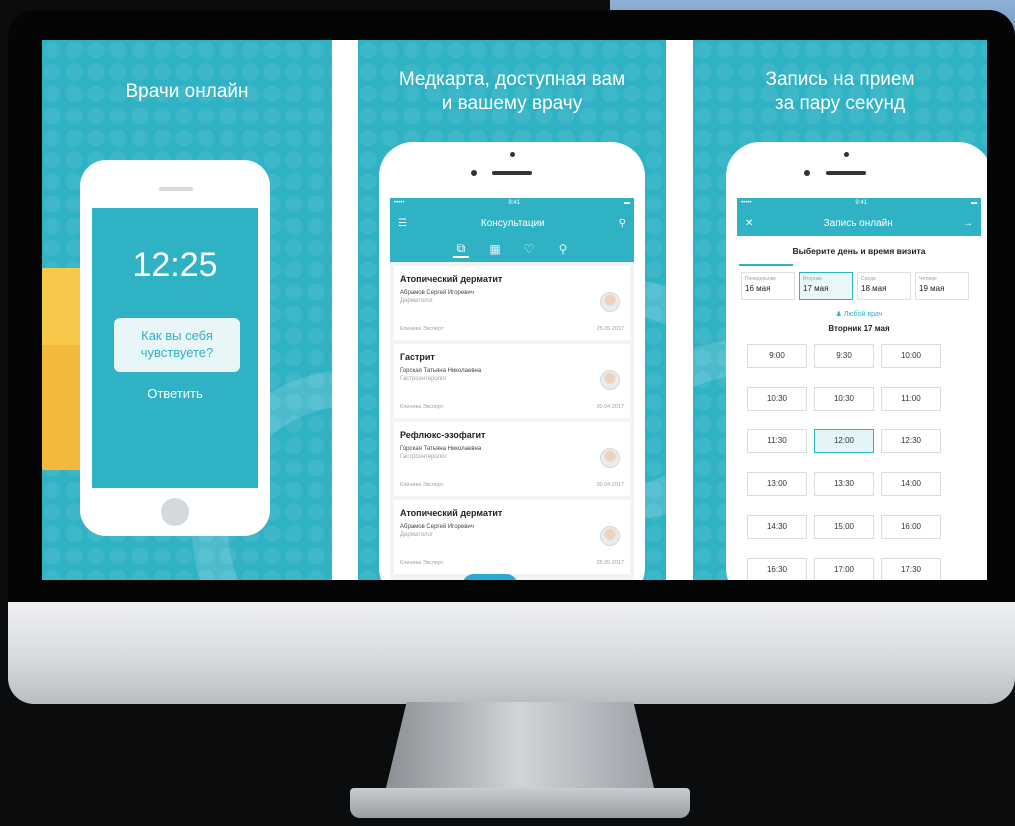  What do you see at coordinates (529, 249) in the screenshot?
I see `heartbeat-icon: ♡` at bounding box center [529, 249].